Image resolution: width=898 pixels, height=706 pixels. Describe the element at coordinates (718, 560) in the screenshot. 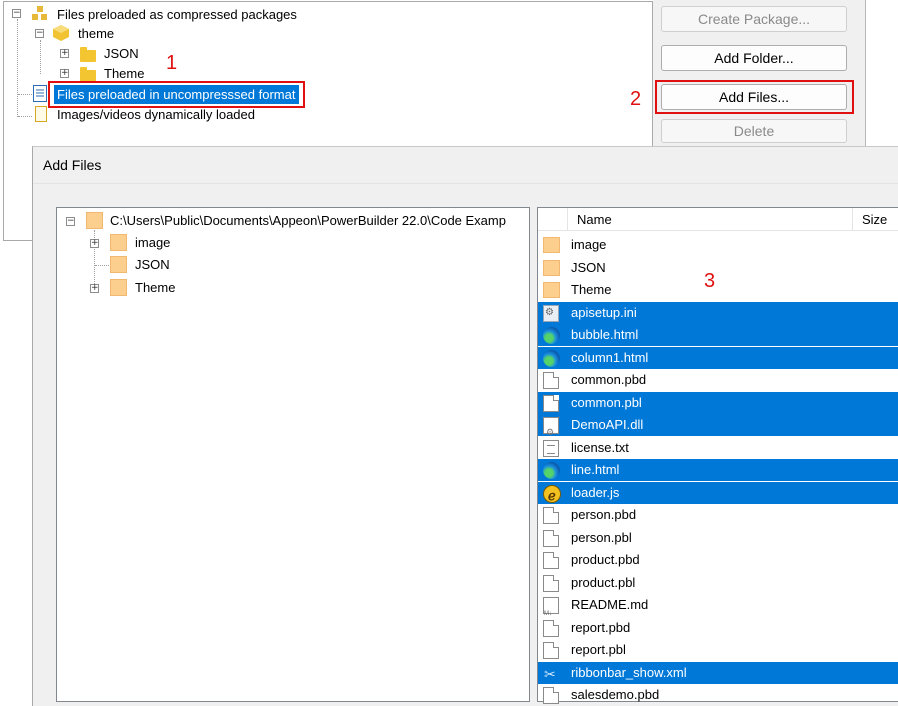

I see `file-list-row: product.pbd` at that location.